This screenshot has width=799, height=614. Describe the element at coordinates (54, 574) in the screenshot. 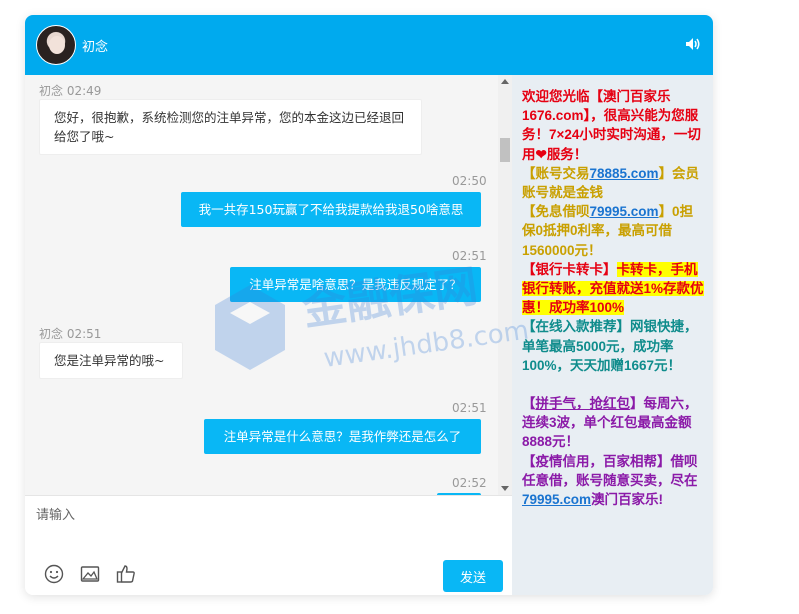

I see `smile-icon` at that location.